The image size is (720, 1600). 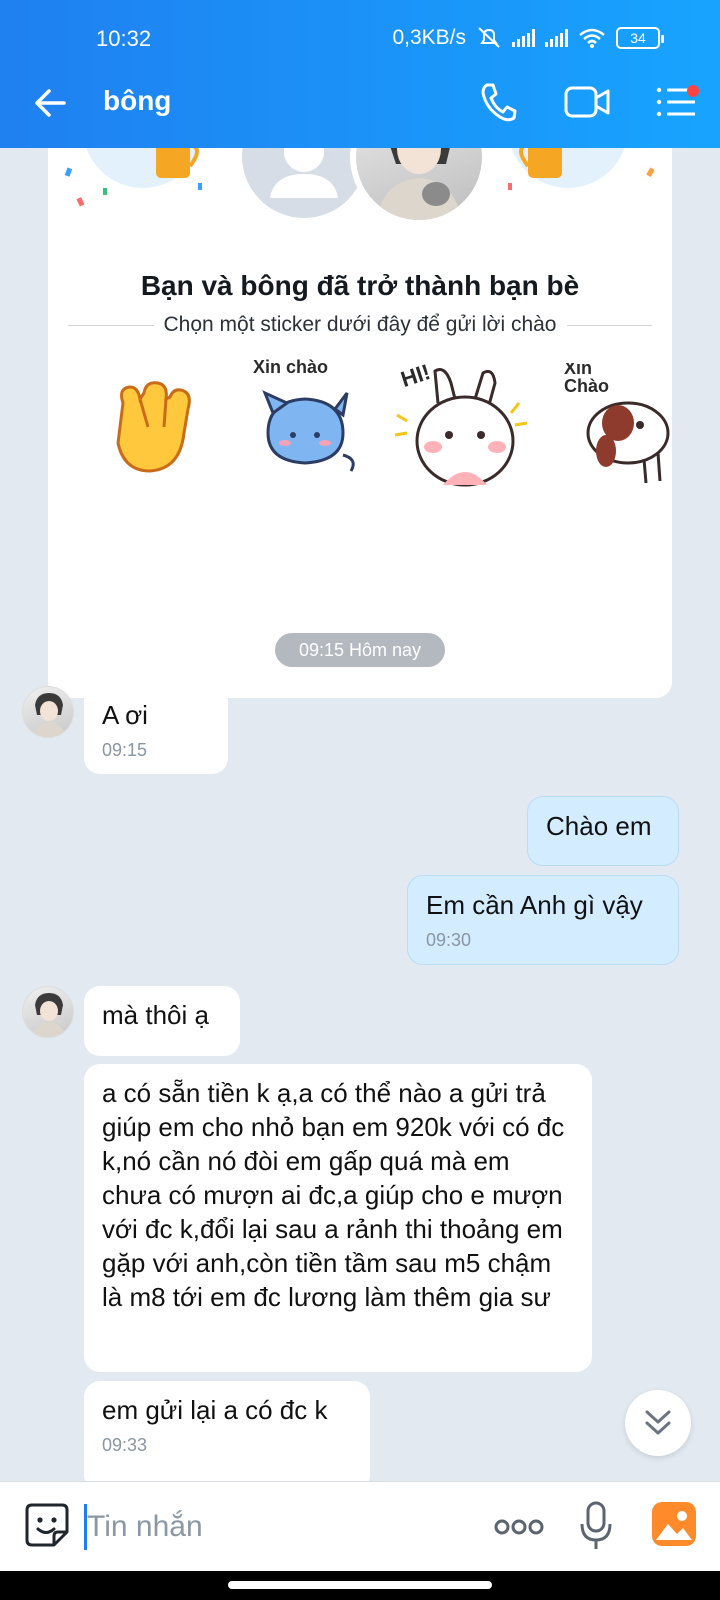 What do you see at coordinates (360, 650) in the screenshot?
I see `date-separator: 09:15 Hôm nay` at bounding box center [360, 650].